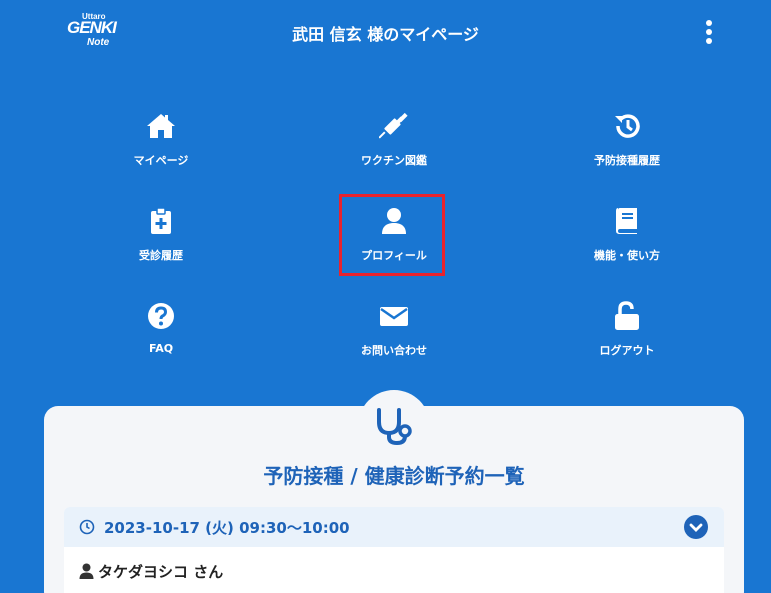 The height and width of the screenshot is (593, 771). I want to click on menu-item-vaccine-guide: ワクチン図鑑, so click(394, 148).